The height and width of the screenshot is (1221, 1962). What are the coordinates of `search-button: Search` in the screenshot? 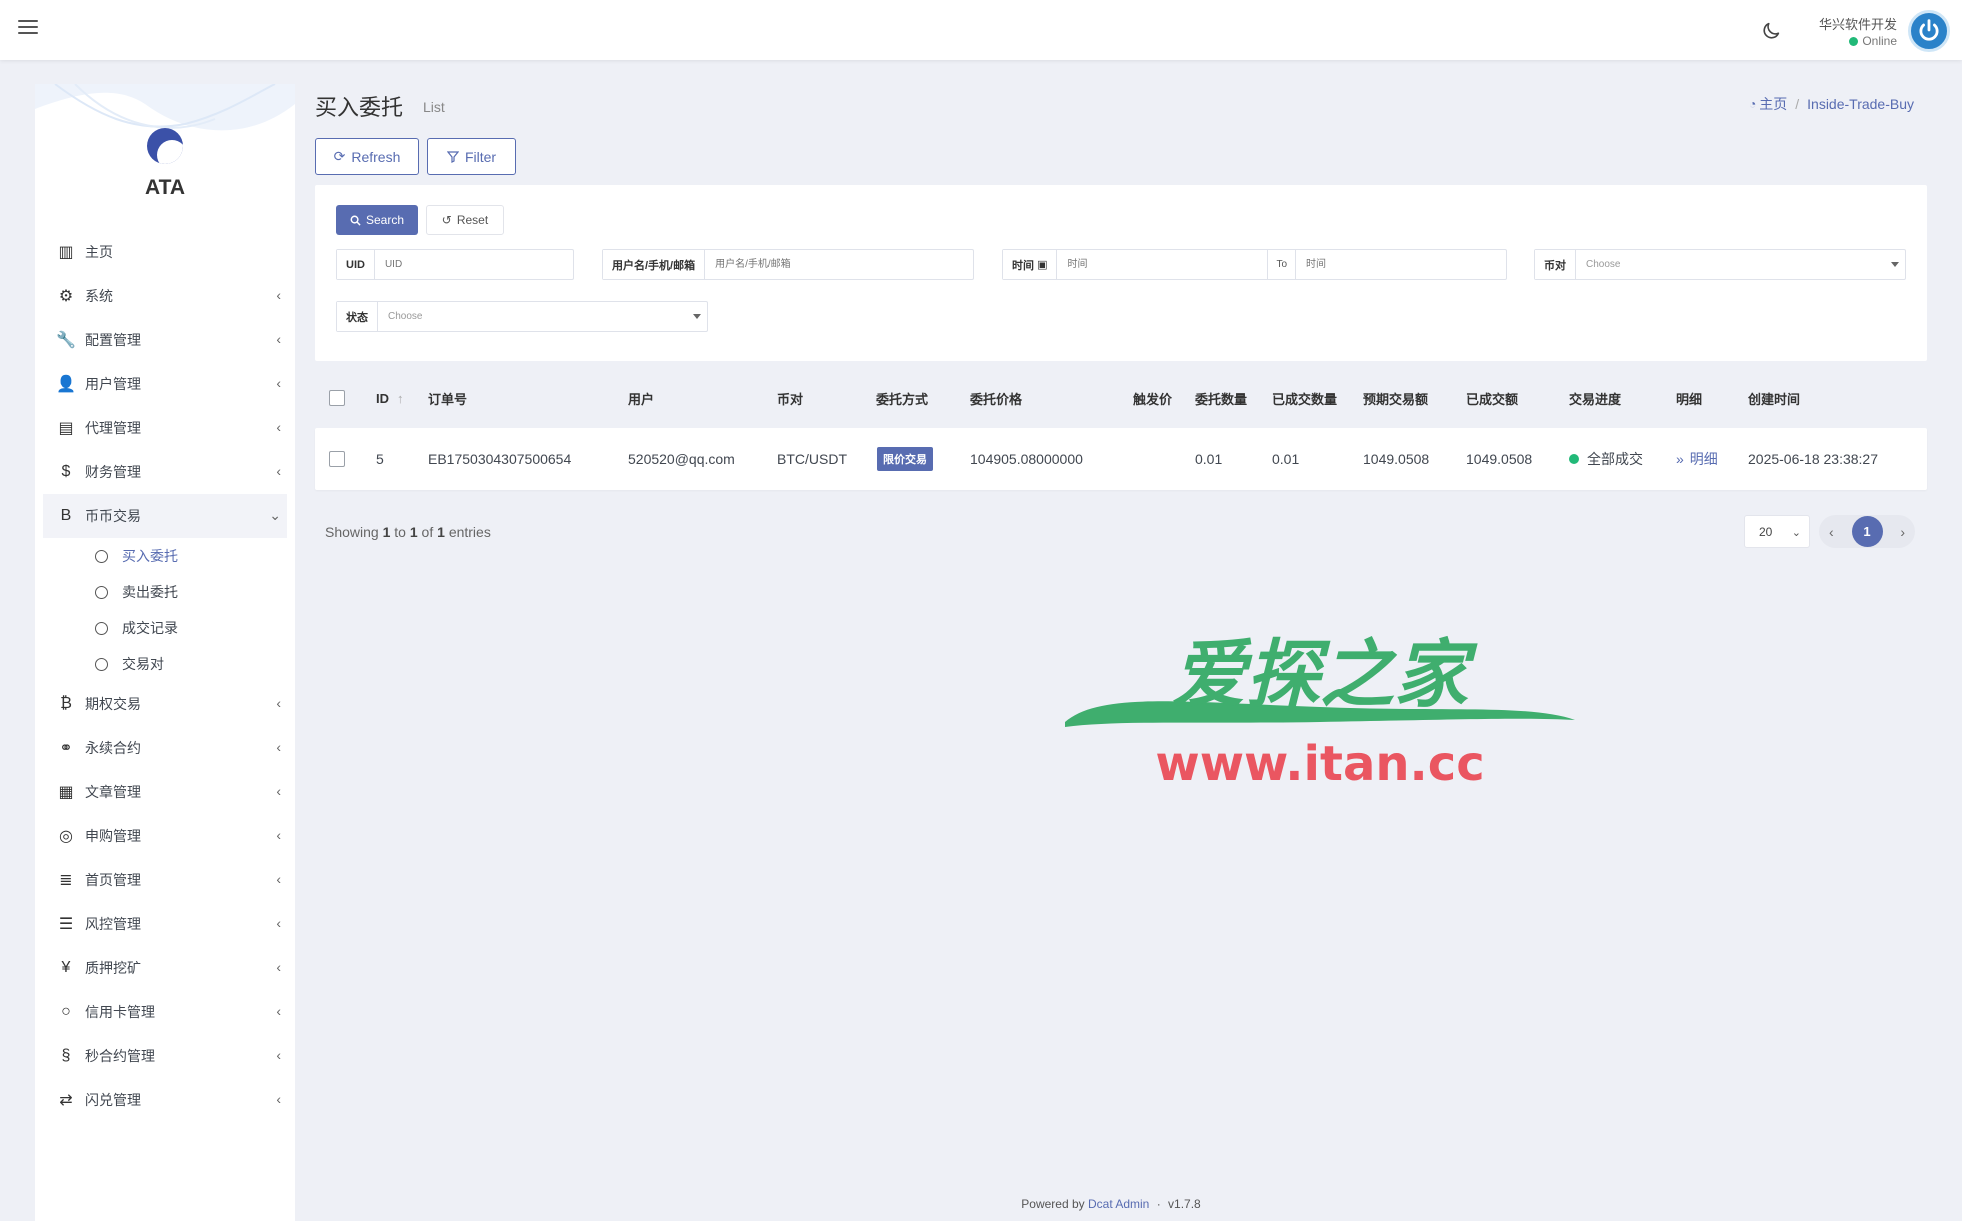 It's located at (377, 220).